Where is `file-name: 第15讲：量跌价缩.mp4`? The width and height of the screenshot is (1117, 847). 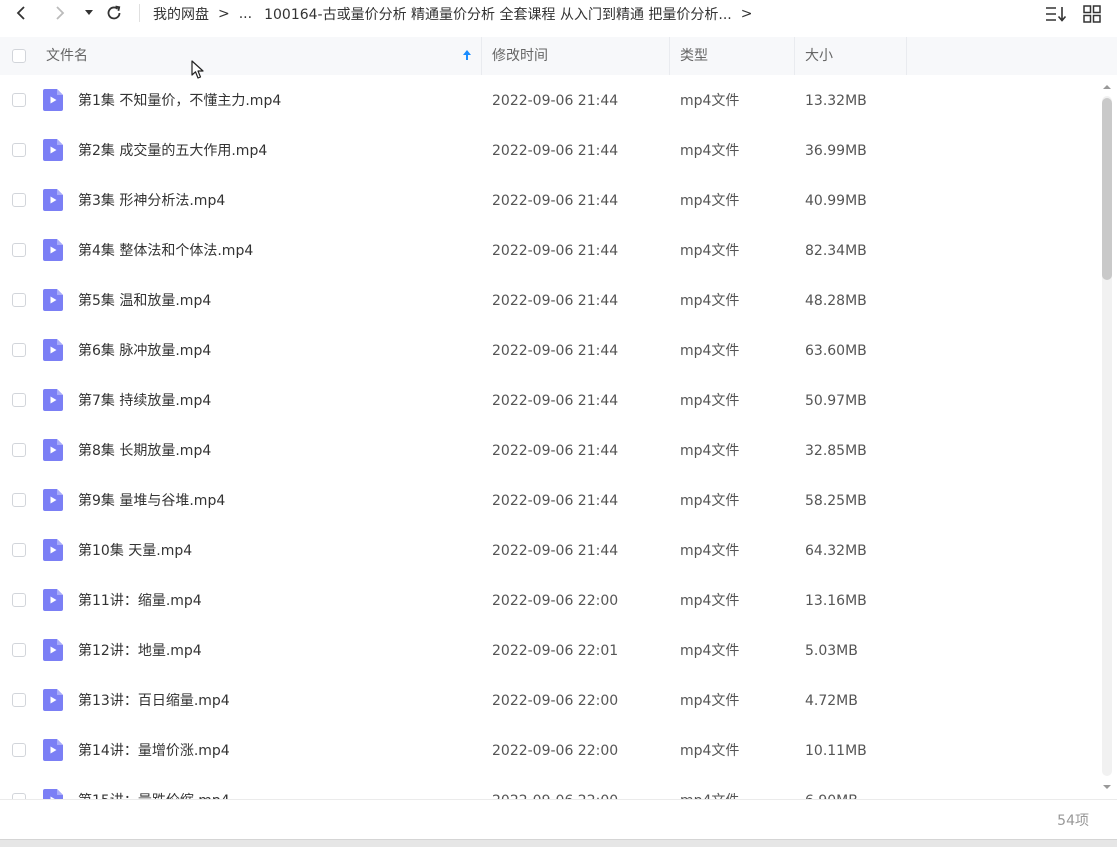
file-name: 第15讲：量跌价缩.mp4 is located at coordinates (154, 787).